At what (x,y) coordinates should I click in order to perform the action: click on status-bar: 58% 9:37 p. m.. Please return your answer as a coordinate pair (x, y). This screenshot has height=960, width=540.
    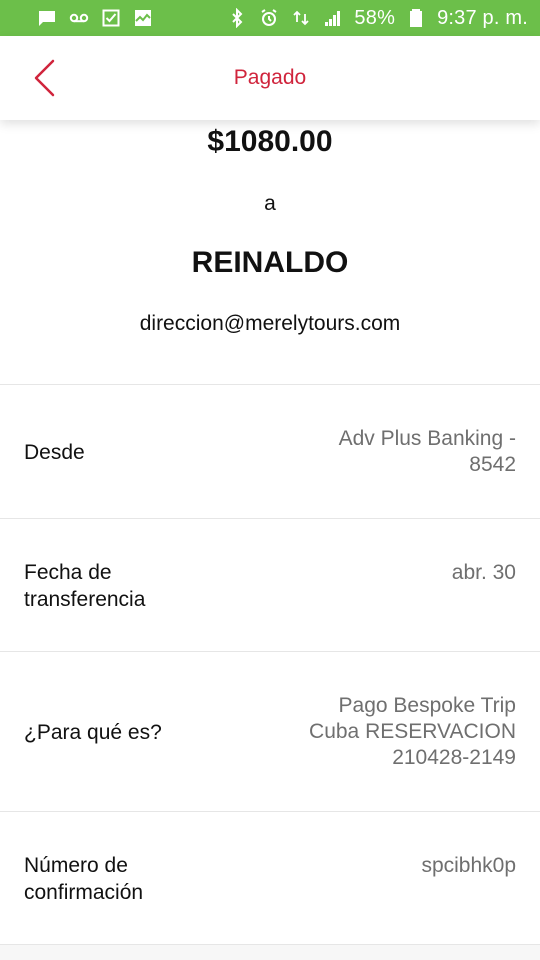
    Looking at the image, I should click on (270, 18).